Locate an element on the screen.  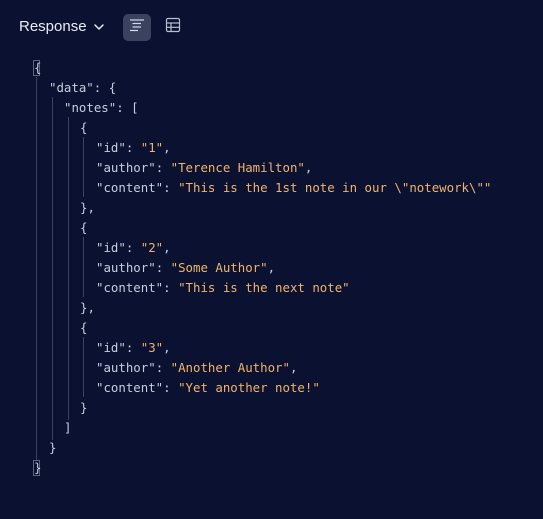
json-line: "id": "1", is located at coordinates (133, 147).